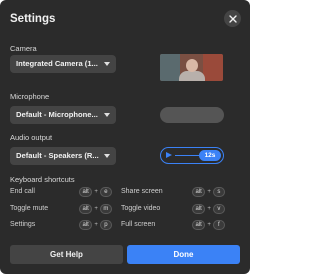  Describe the element at coordinates (23, 224) in the screenshot. I see `shortcut-label: Settings` at that location.